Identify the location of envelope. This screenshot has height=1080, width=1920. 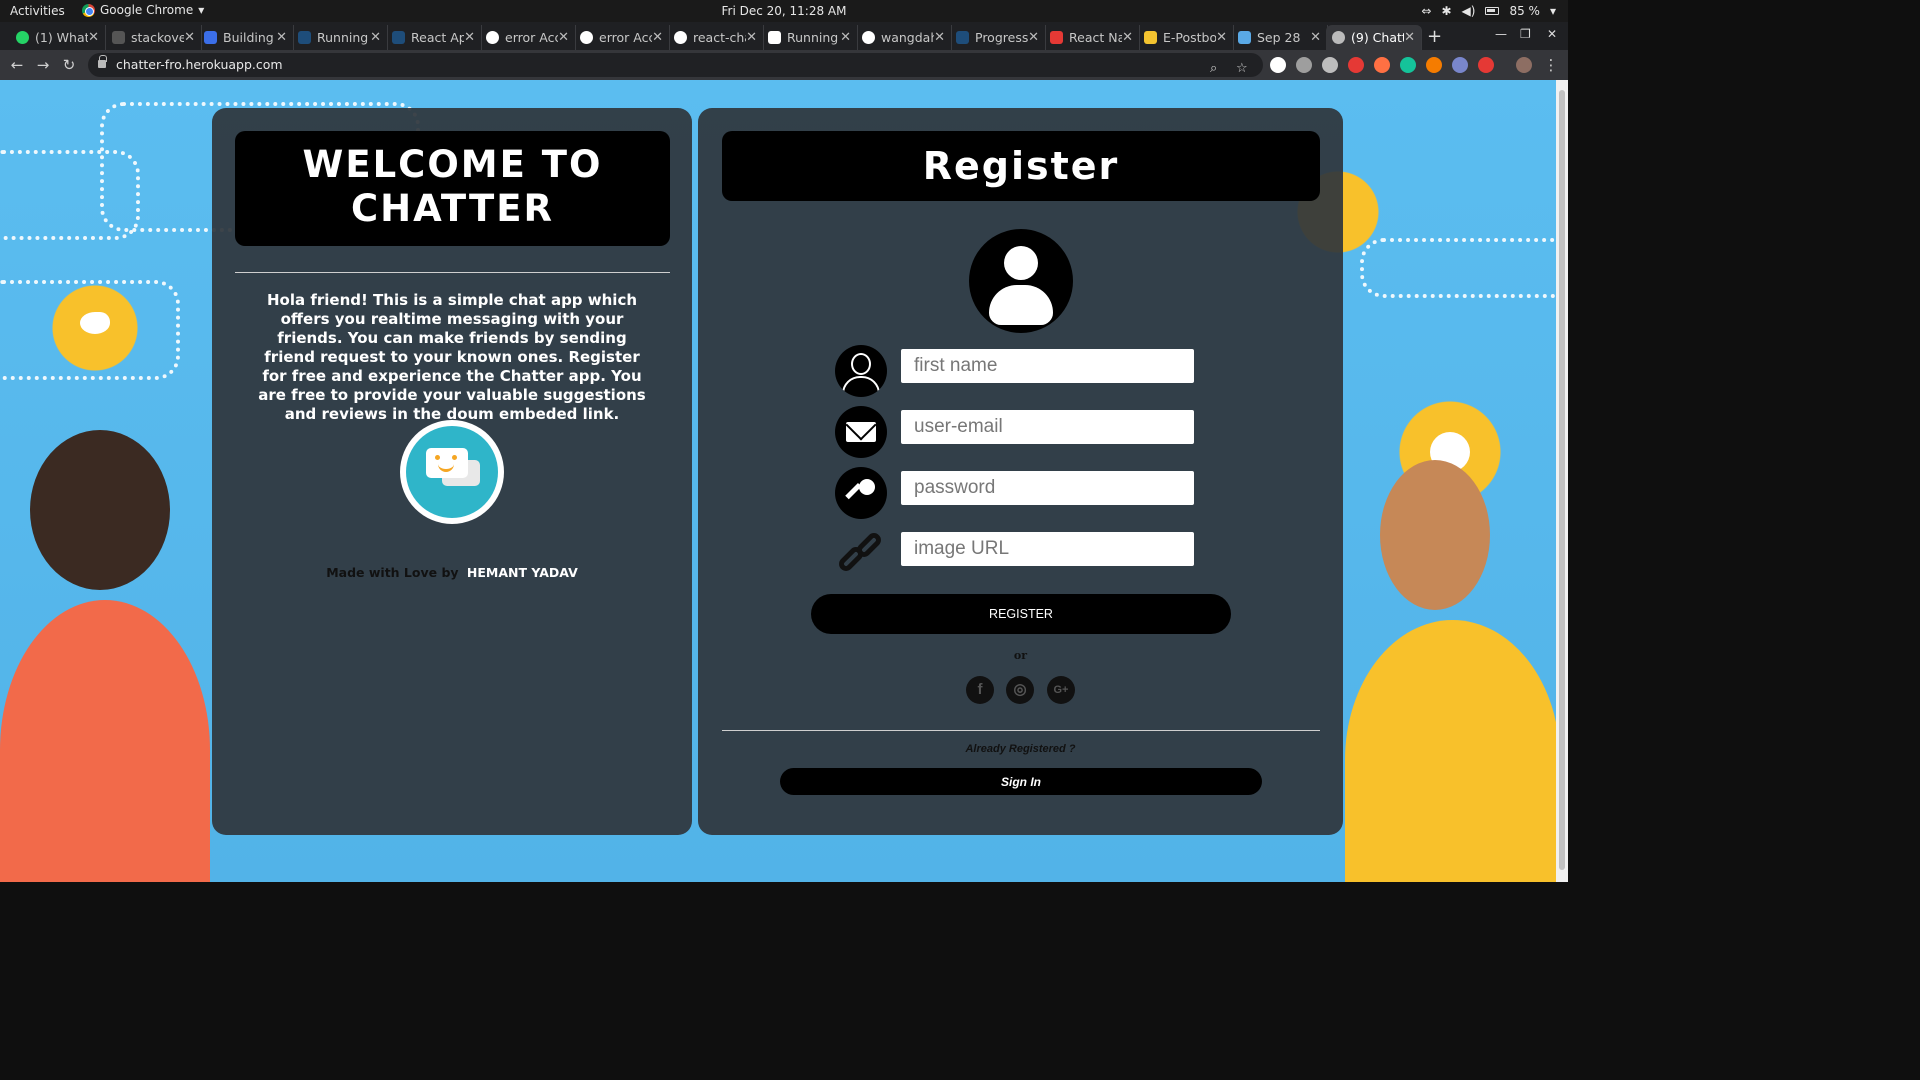
(861, 432).